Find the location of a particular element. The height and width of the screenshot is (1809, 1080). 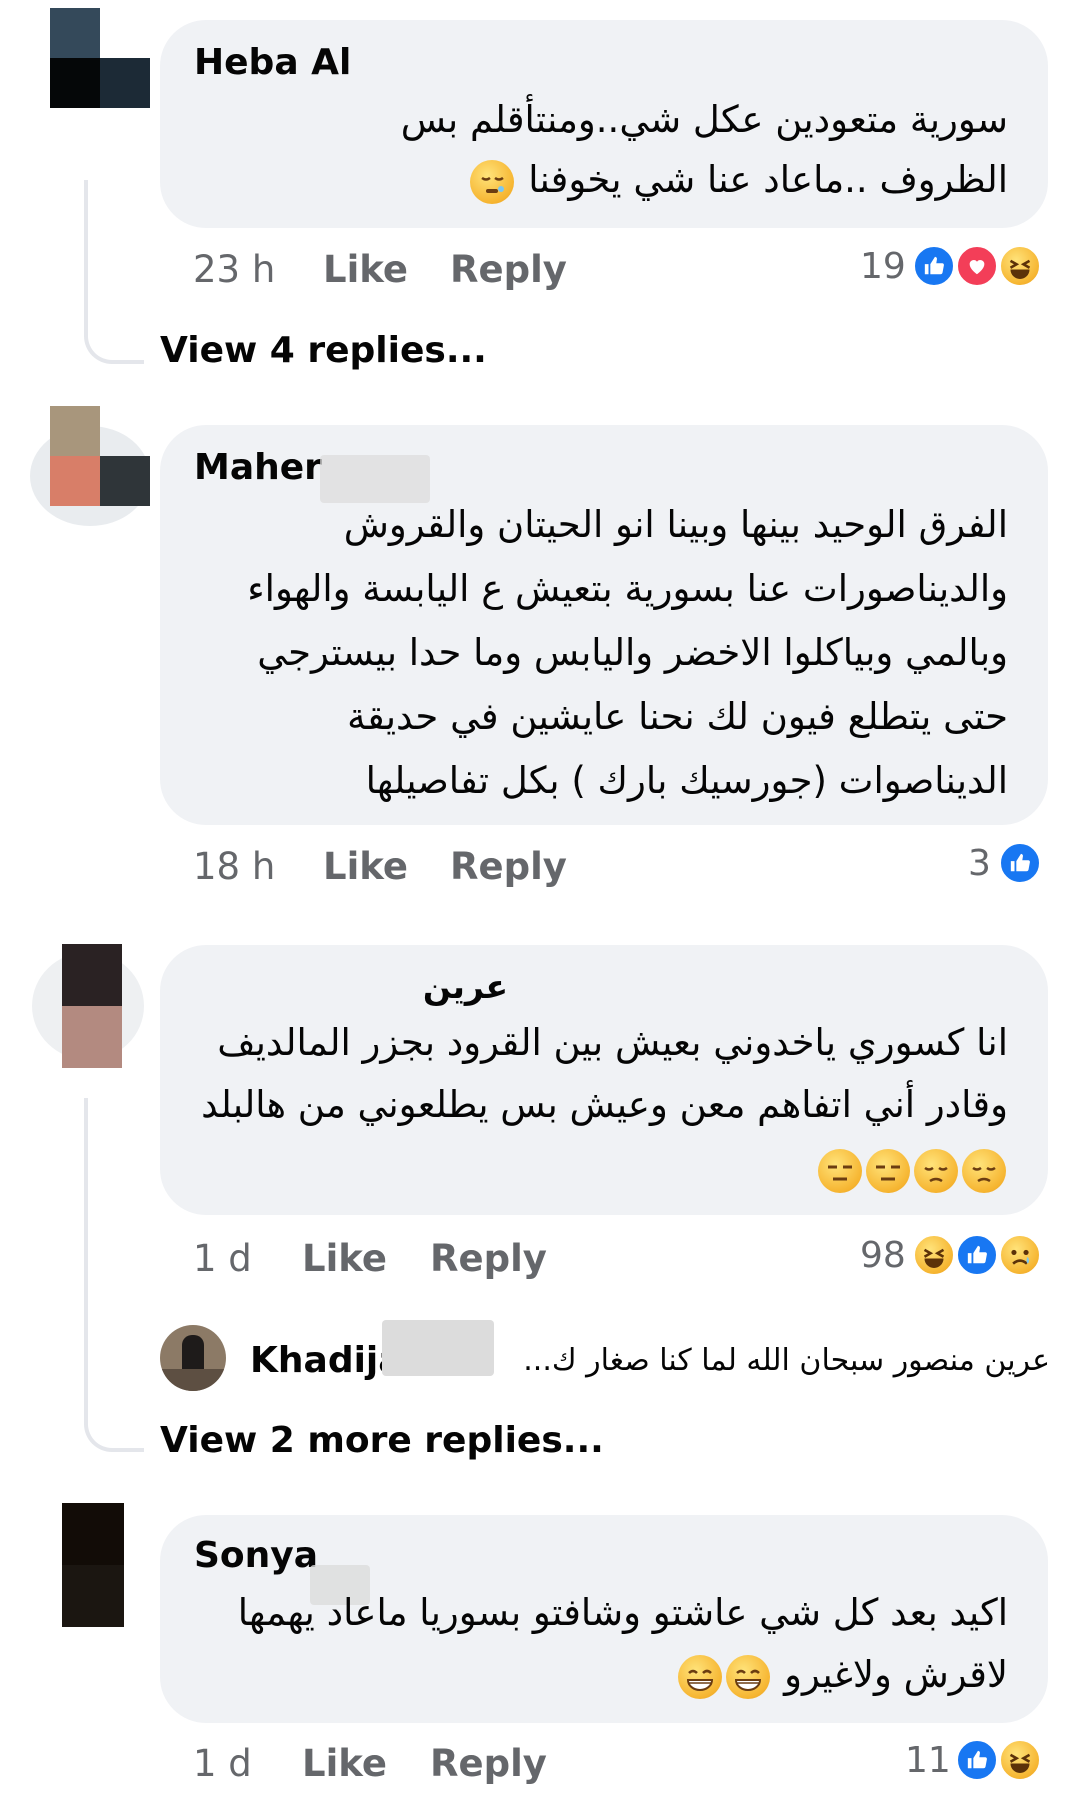

reaction-count: 19 is located at coordinates (883, 266).